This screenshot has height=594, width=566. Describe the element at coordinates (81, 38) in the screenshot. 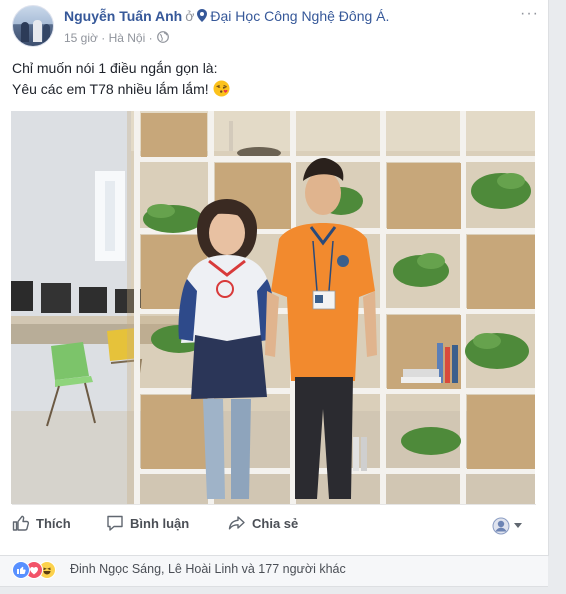

I see `post-time: 15 giờ` at that location.